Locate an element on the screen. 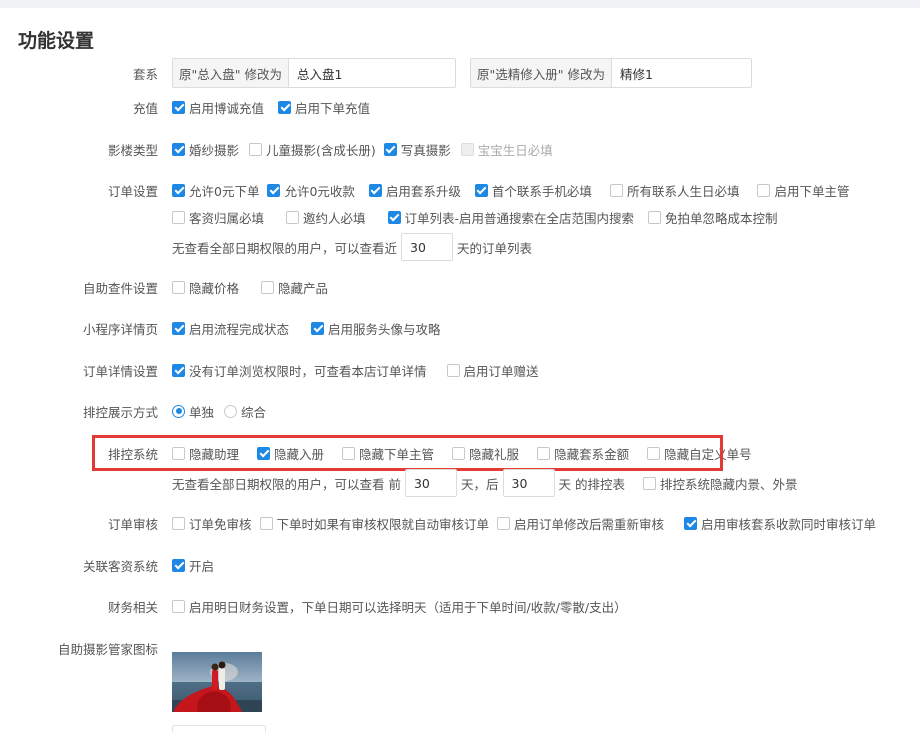 The image size is (920, 732). re-review-after-edit-checkbox: 启用订单修改后需重新审核 is located at coordinates (580, 523).